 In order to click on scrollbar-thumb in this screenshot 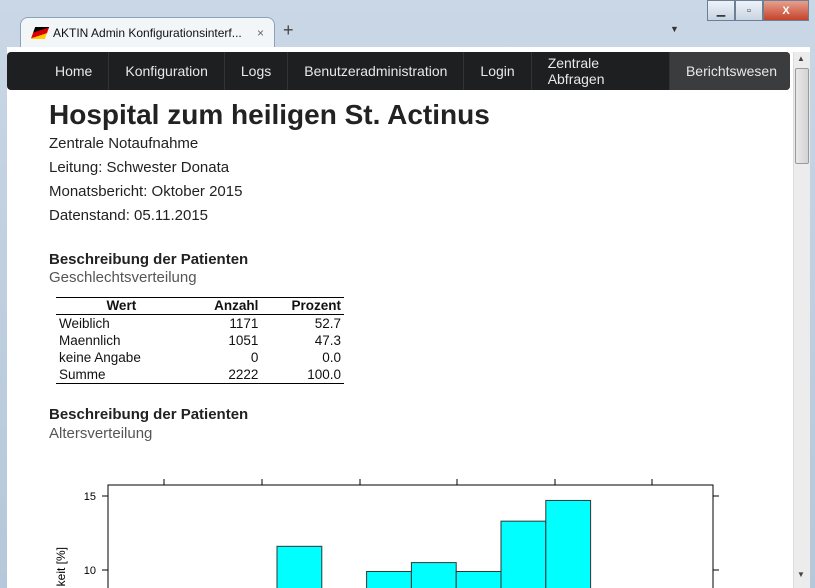, I will do `click(802, 116)`.